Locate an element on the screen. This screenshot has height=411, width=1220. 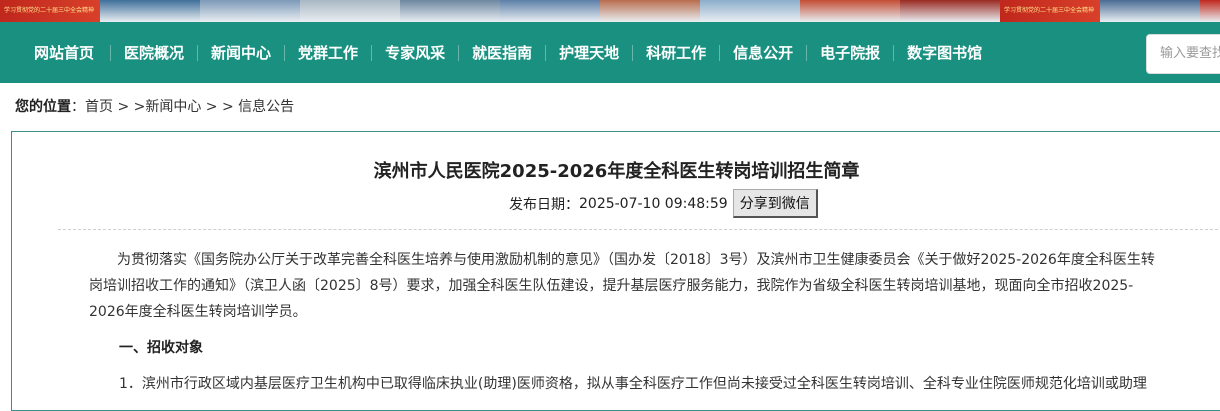
article-title: 滨州市人民医院2025-2026年度全科医生转岗培训招生简章 is located at coordinates (616, 170).